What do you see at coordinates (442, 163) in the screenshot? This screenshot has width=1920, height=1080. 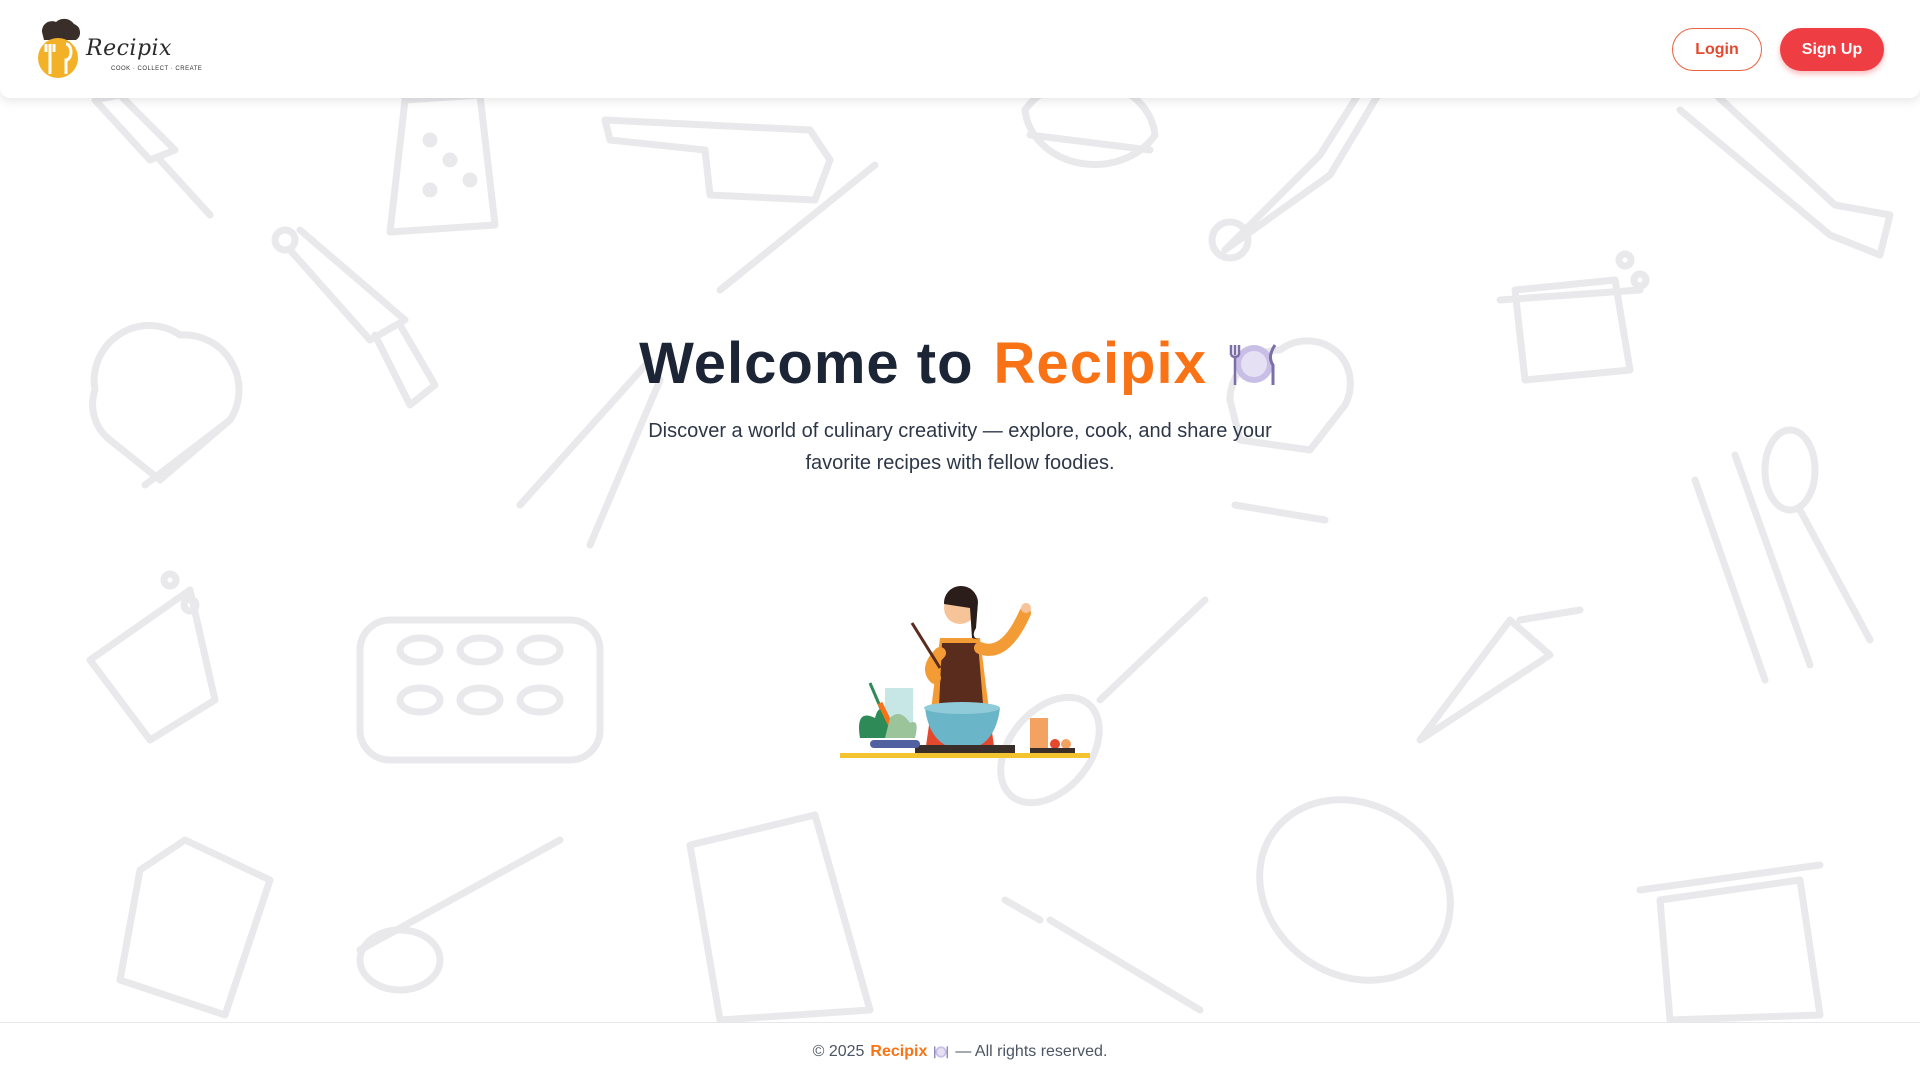 I see `grater-doodle-icon` at bounding box center [442, 163].